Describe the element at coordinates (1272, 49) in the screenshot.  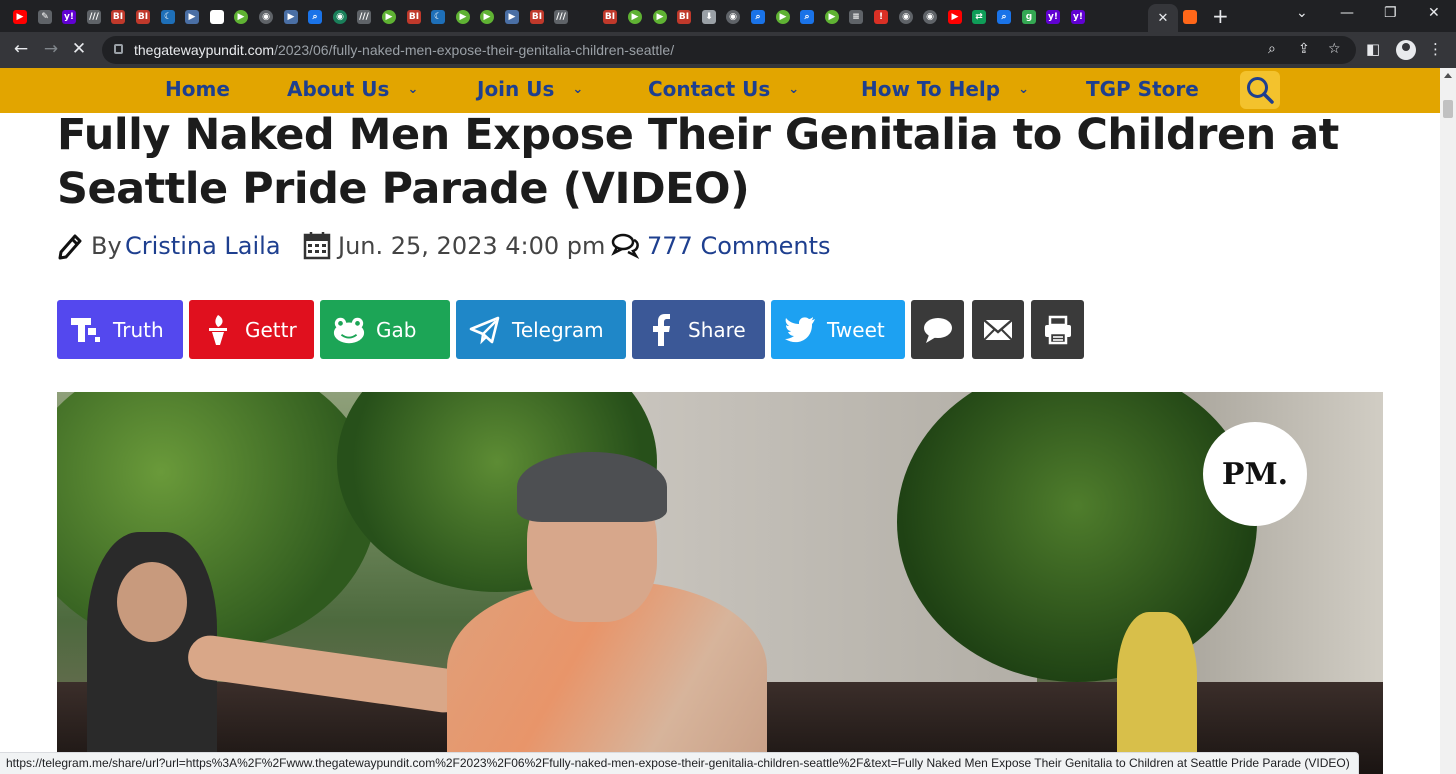
I see `zoom-icon: ⌕` at that location.